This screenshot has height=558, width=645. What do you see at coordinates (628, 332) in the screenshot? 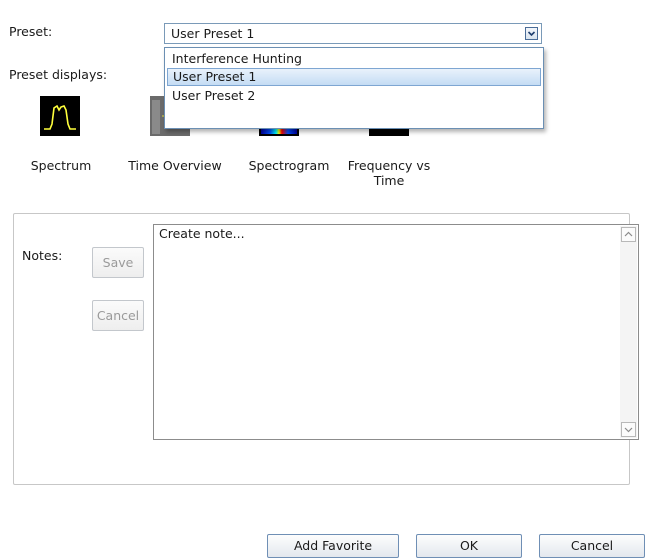
I see `notes-scrollbar` at bounding box center [628, 332].